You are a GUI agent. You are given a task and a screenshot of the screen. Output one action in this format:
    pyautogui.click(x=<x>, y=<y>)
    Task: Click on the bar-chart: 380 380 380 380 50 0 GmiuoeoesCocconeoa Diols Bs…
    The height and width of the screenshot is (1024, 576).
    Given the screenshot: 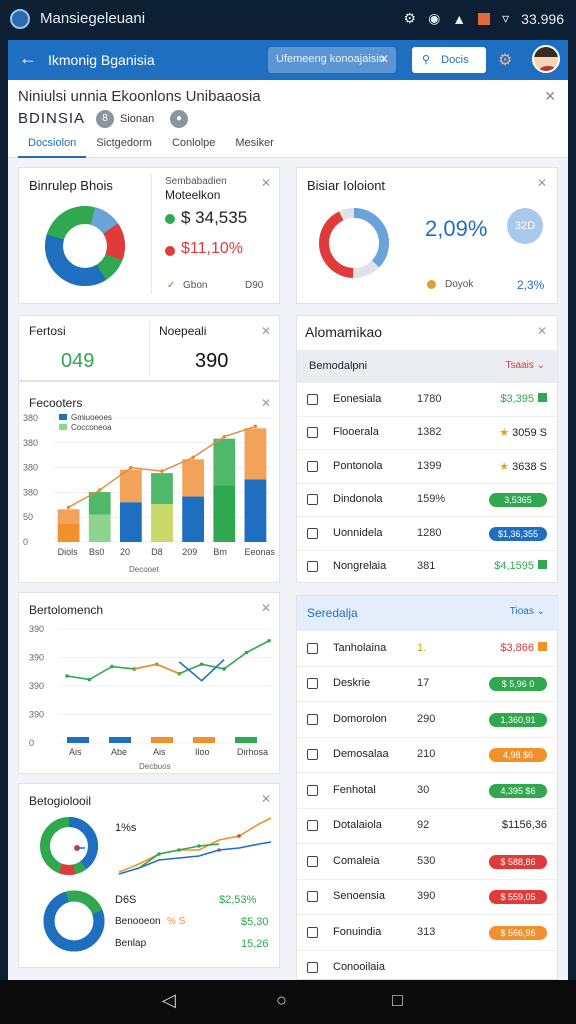 What is the action you would take?
    pyautogui.click(x=149, y=493)
    